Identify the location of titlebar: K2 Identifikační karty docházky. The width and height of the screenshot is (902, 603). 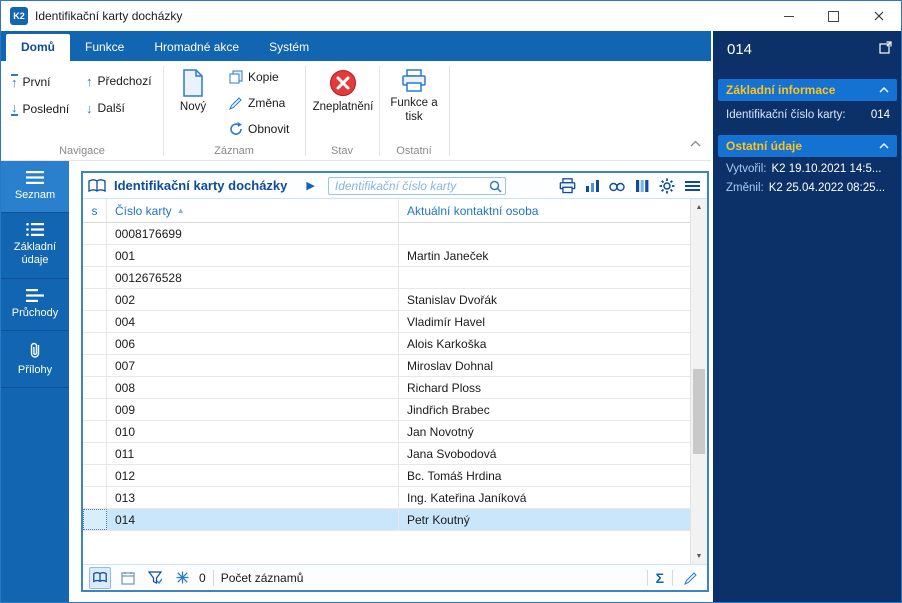
(451, 16).